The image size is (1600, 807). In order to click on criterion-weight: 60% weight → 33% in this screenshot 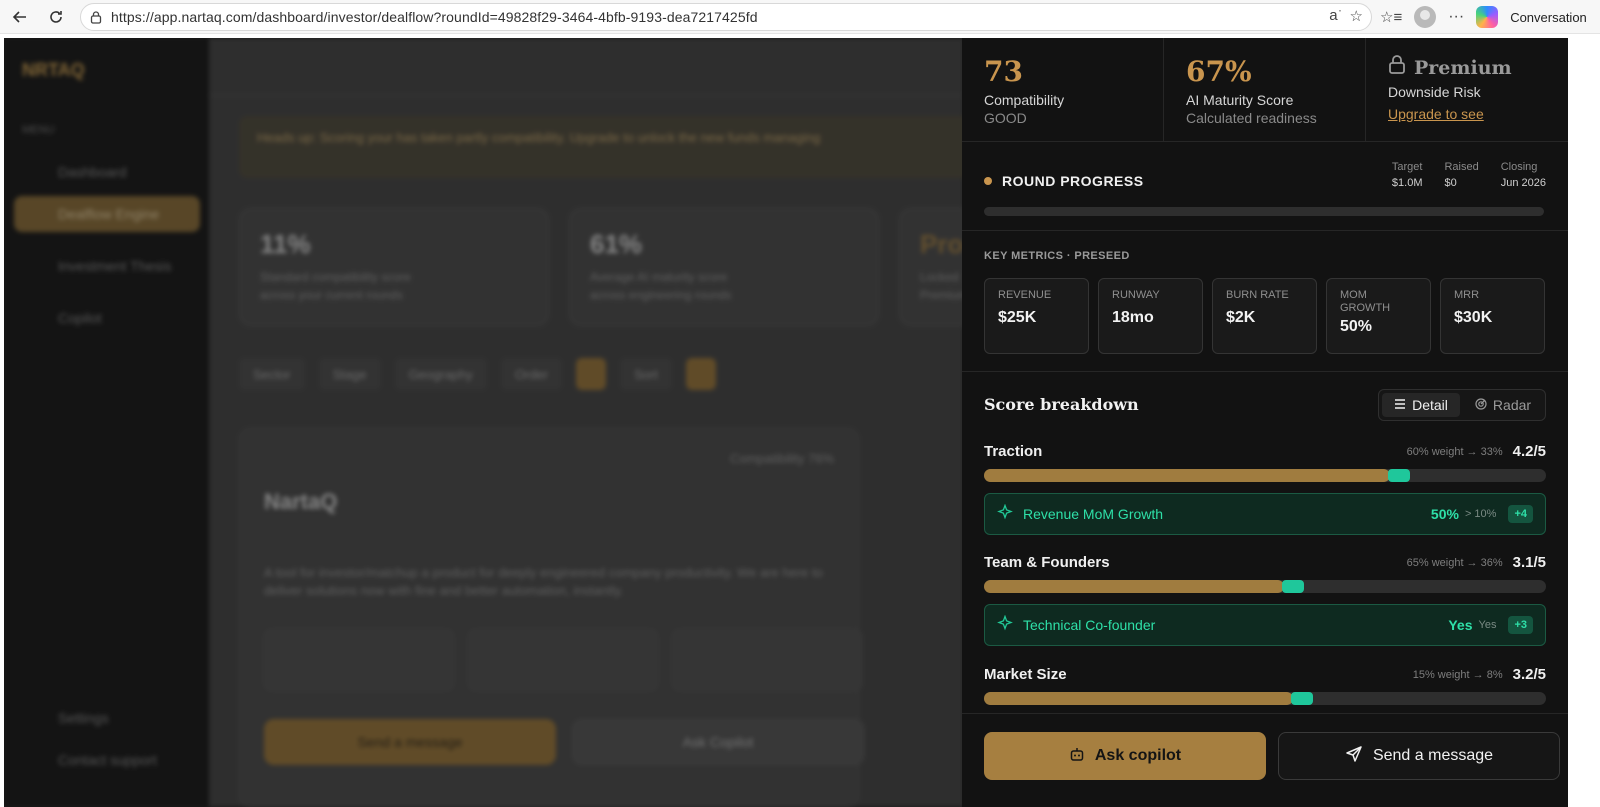, I will do `click(1454, 451)`.